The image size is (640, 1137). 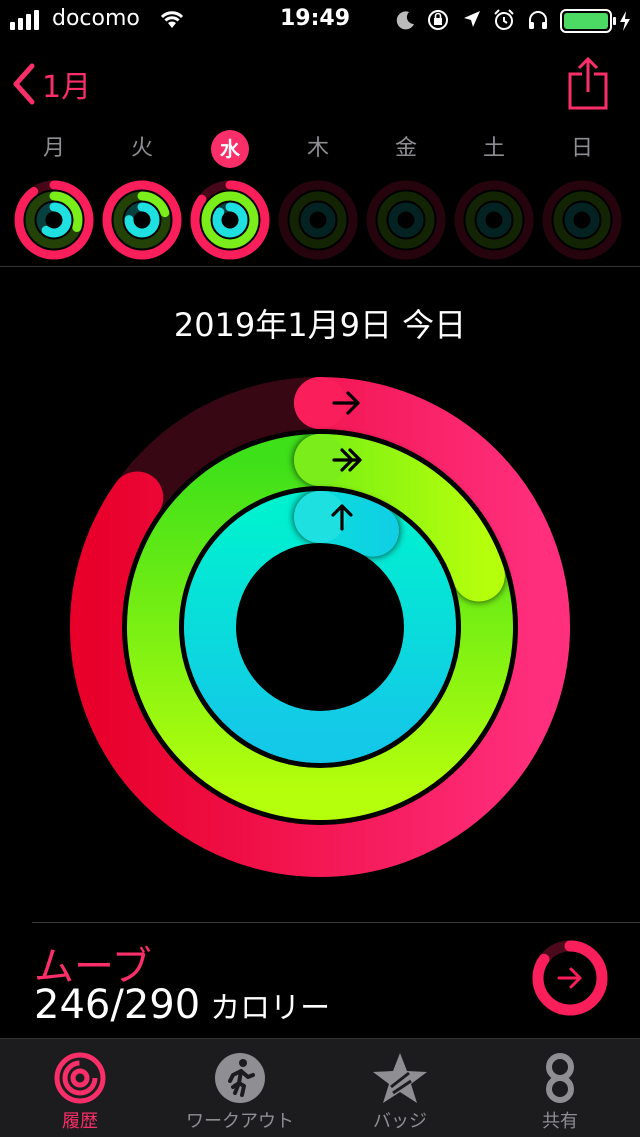 What do you see at coordinates (67, 87) in the screenshot?
I see `back-label: 1月` at bounding box center [67, 87].